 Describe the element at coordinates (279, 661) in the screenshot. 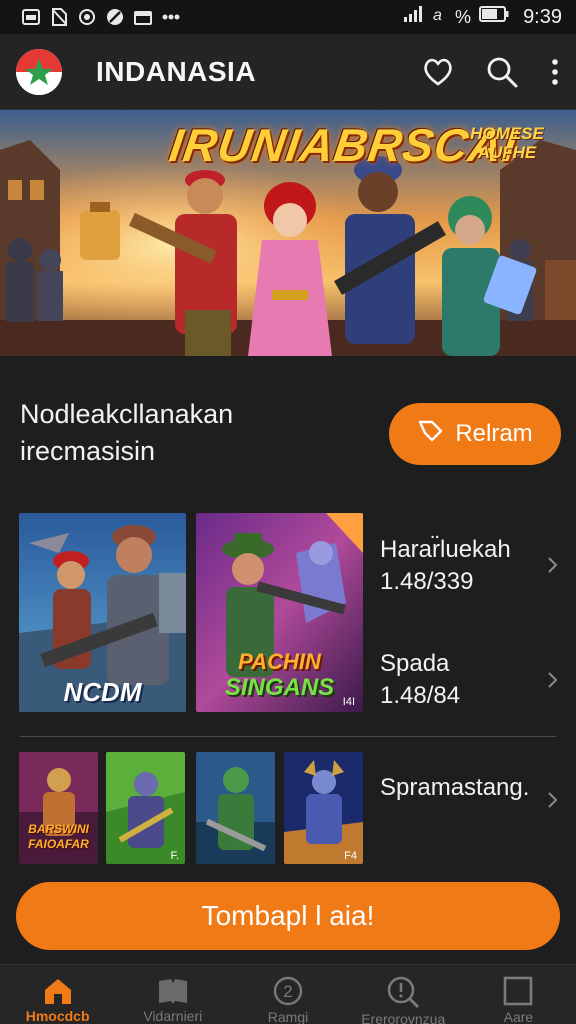

I see `game-card-title-line1: PACHIN` at that location.